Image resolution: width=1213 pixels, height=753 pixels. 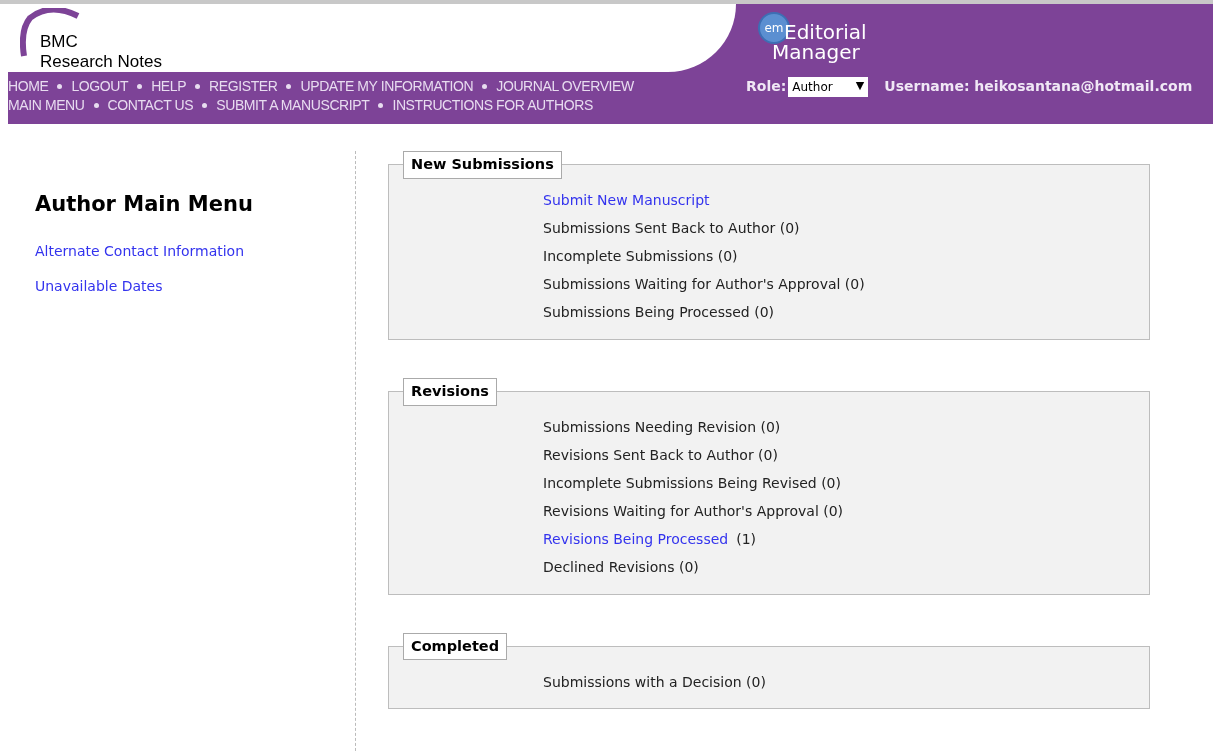 I want to click on section-title: Revisions, so click(x=450, y=391).